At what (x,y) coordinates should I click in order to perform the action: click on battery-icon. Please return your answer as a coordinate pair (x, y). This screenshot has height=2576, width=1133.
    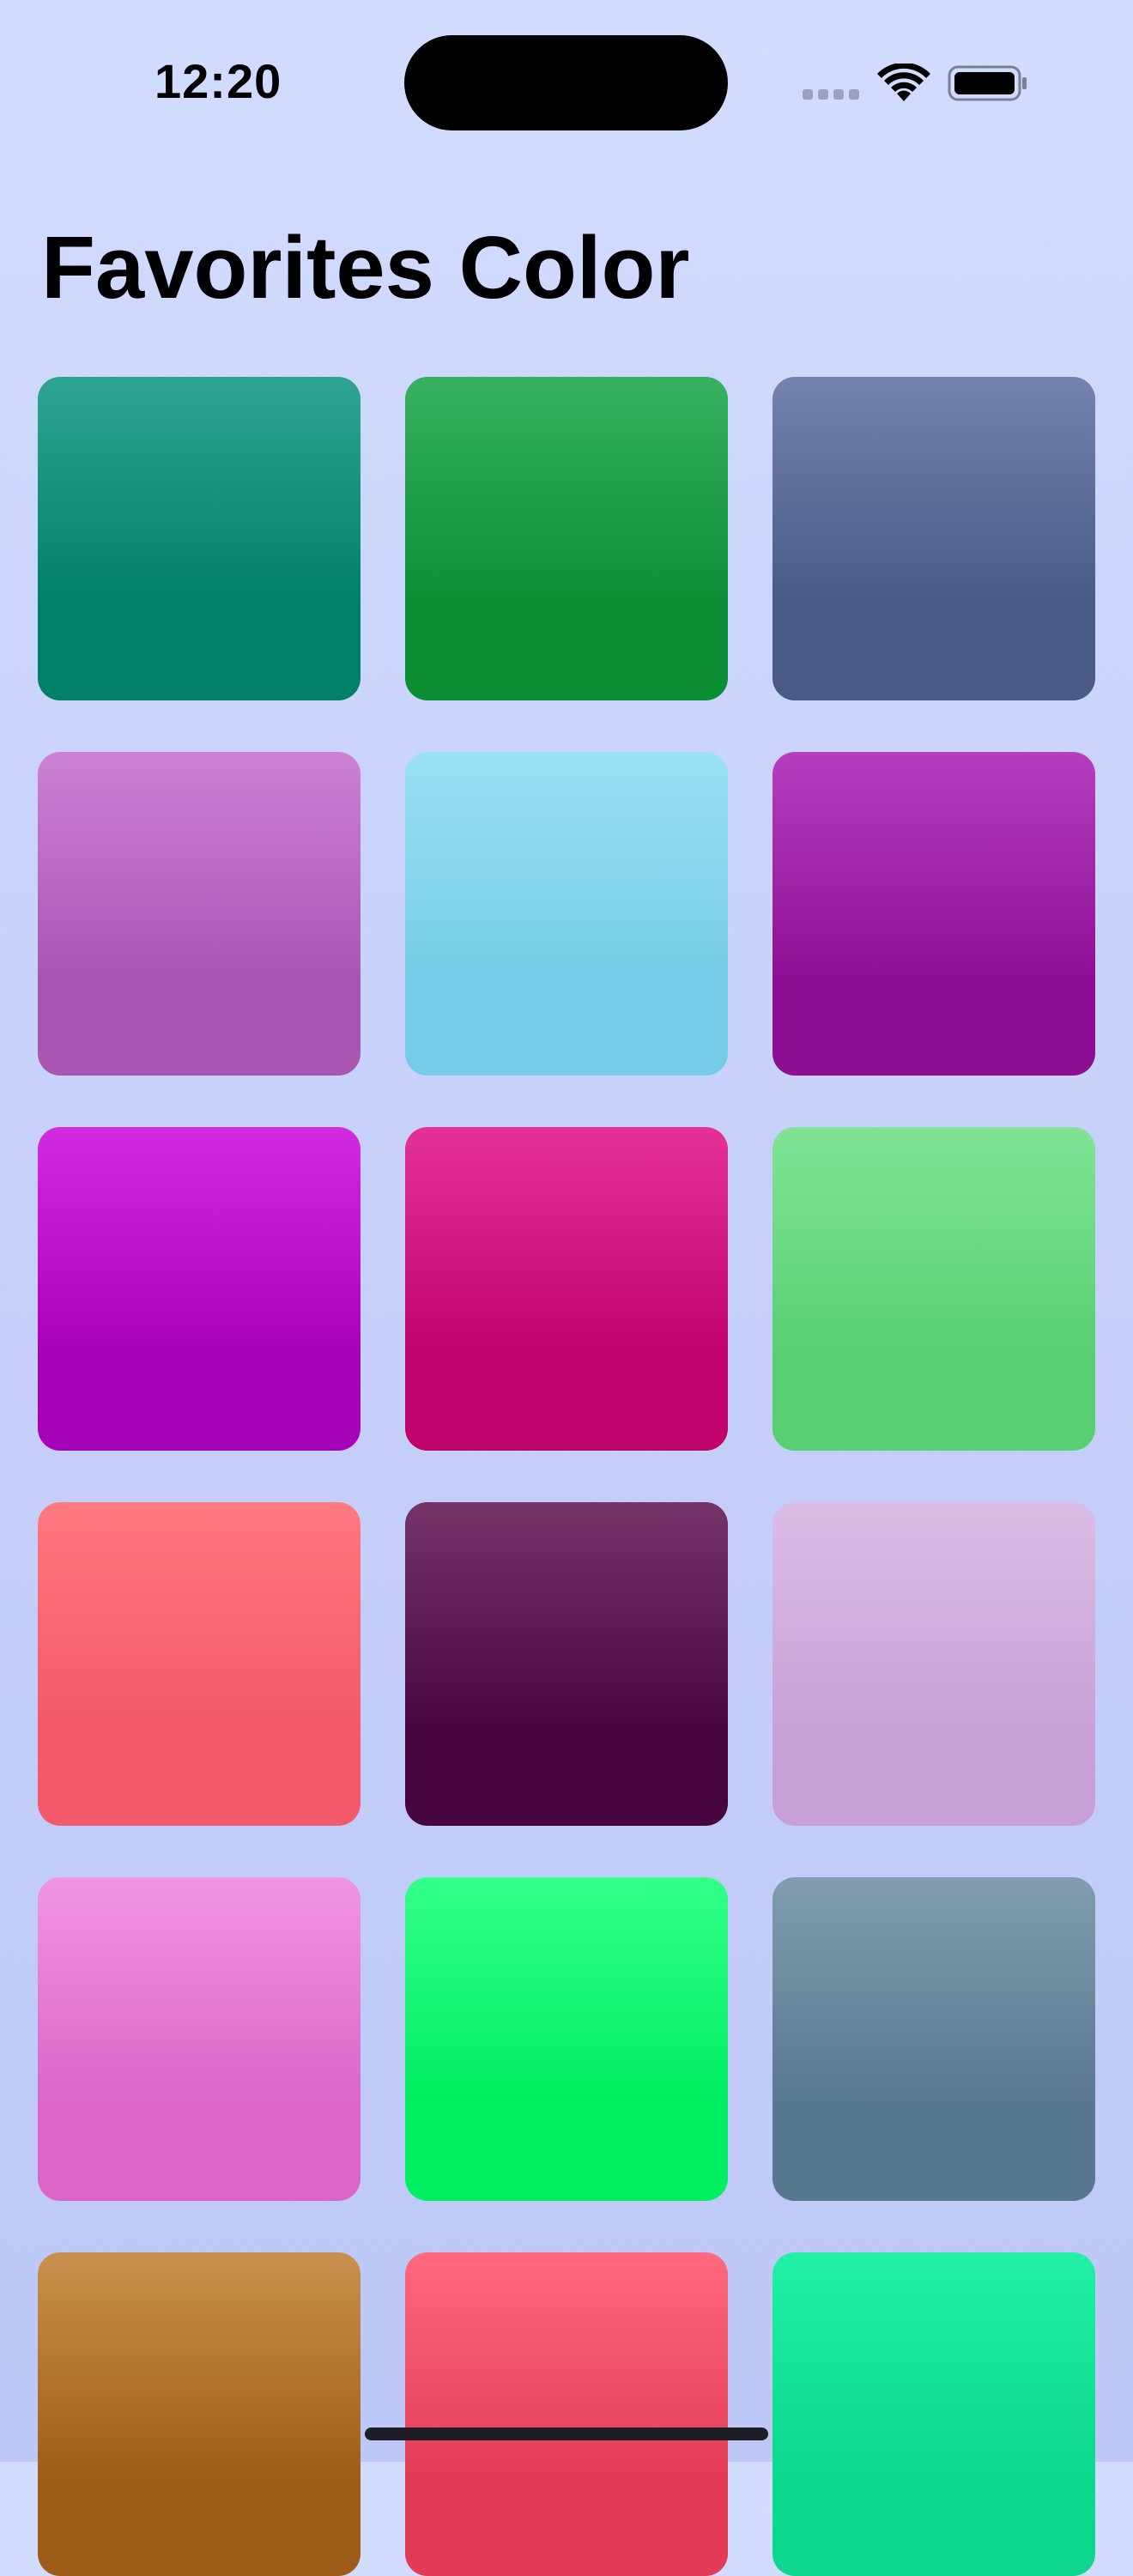
    Looking at the image, I should click on (987, 83).